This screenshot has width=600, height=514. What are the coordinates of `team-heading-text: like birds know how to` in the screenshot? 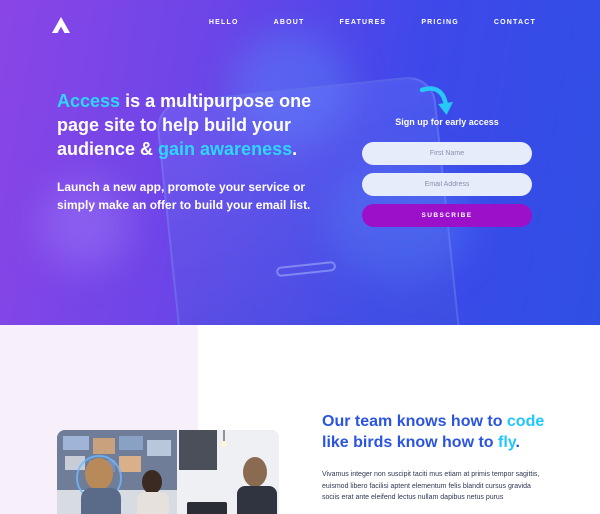 It's located at (410, 442).